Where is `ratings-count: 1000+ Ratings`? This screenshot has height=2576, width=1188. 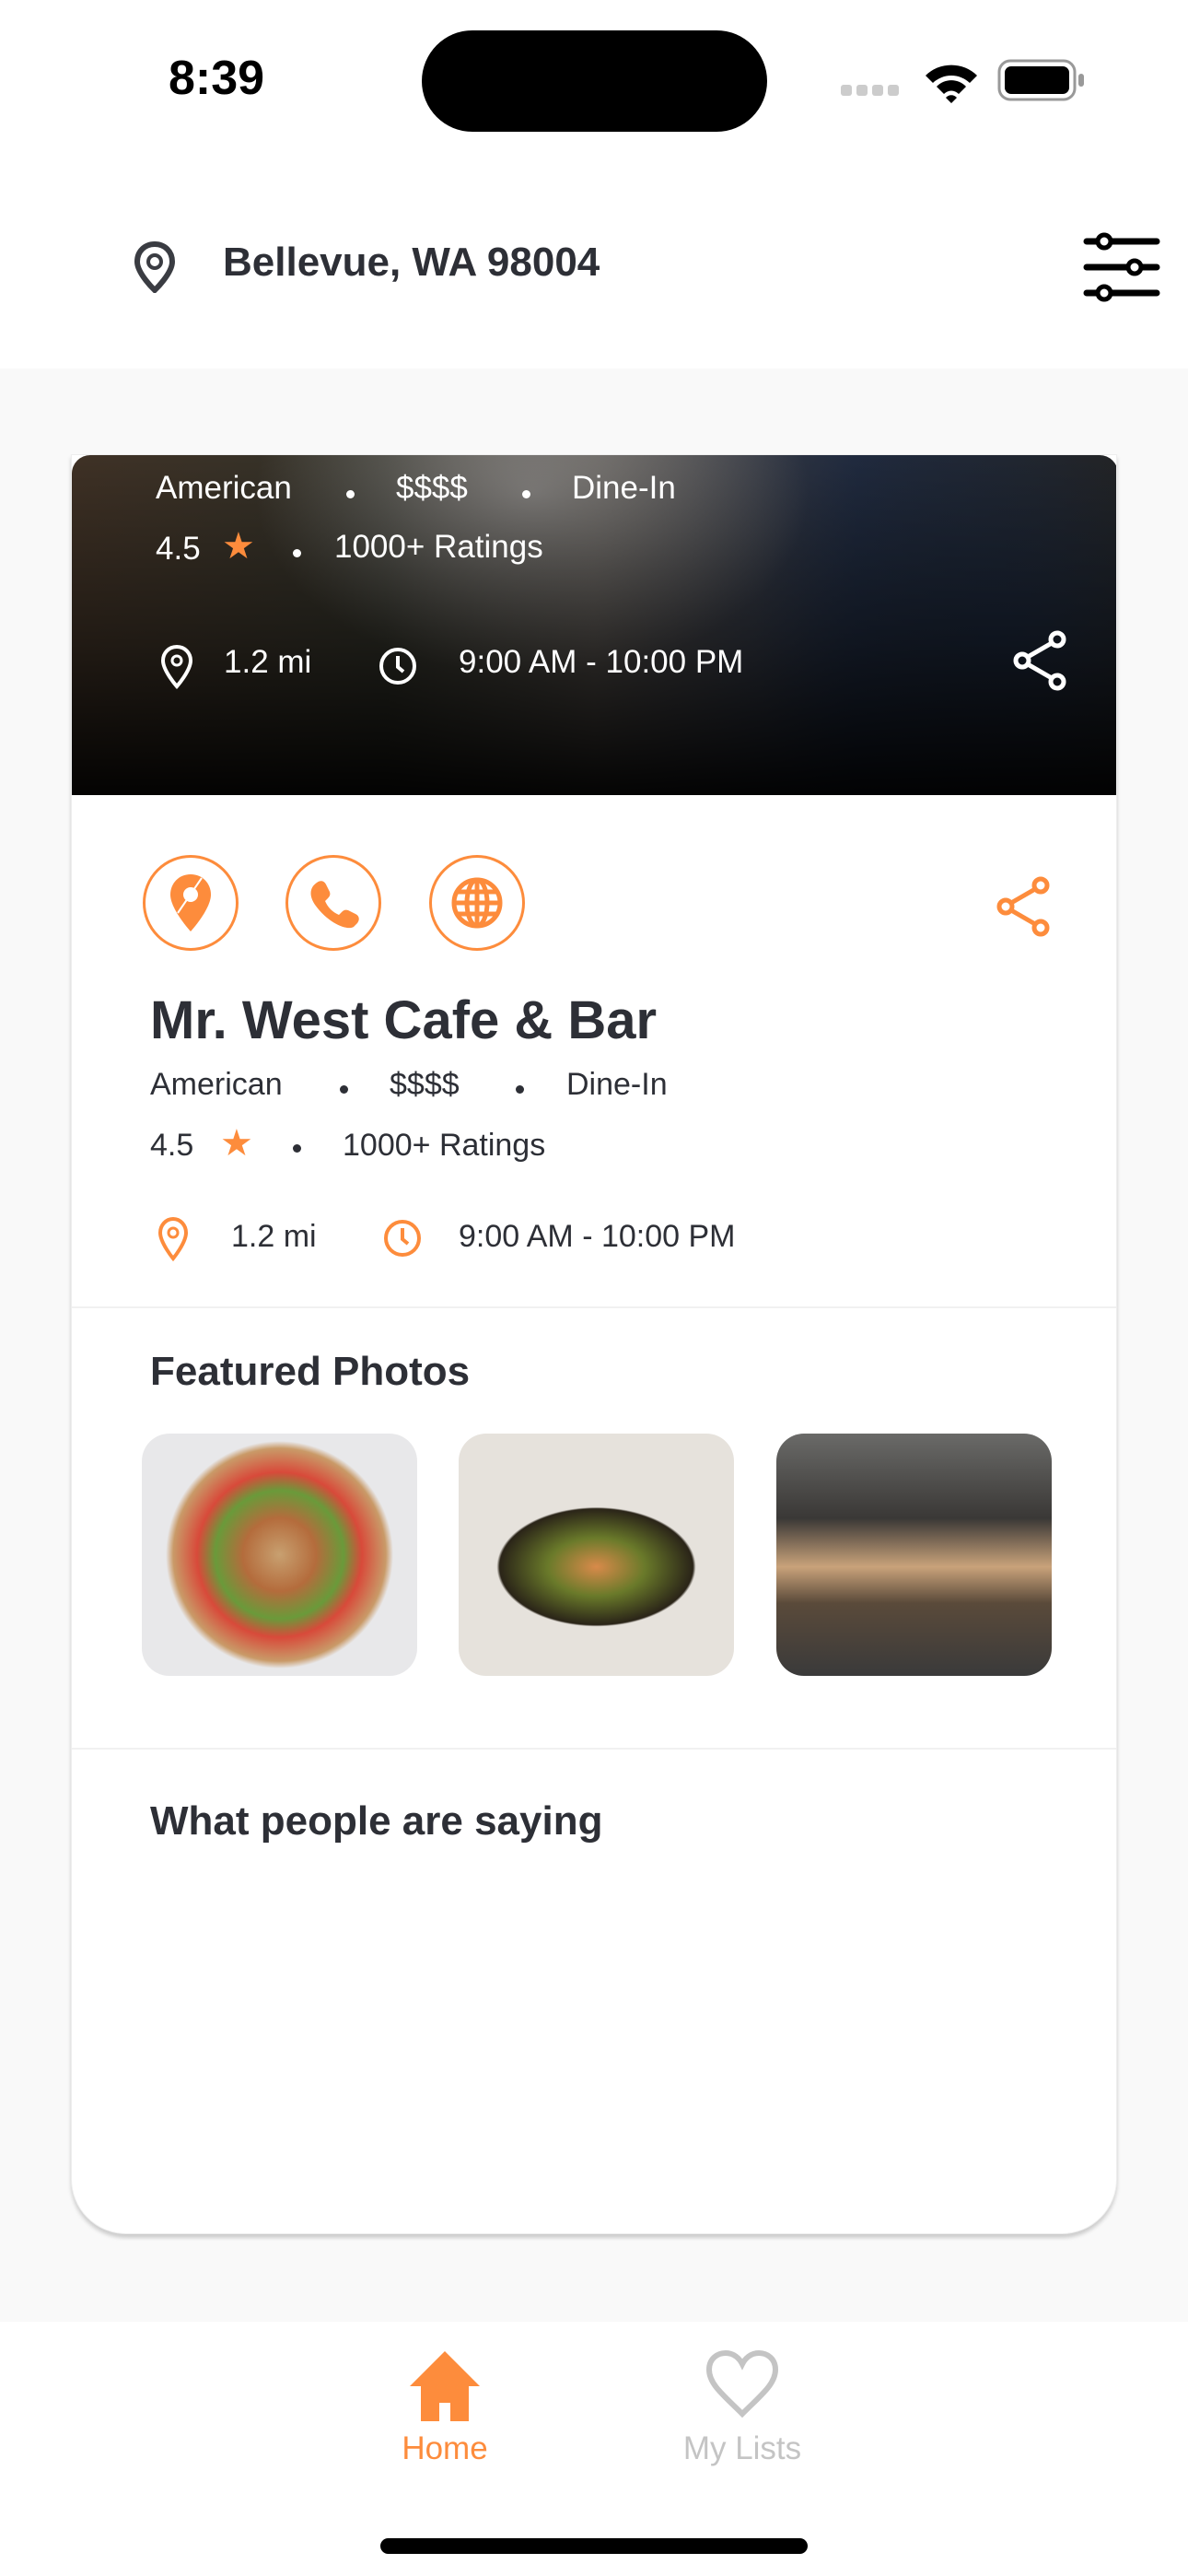
ratings-count: 1000+ Ratings is located at coordinates (444, 1145).